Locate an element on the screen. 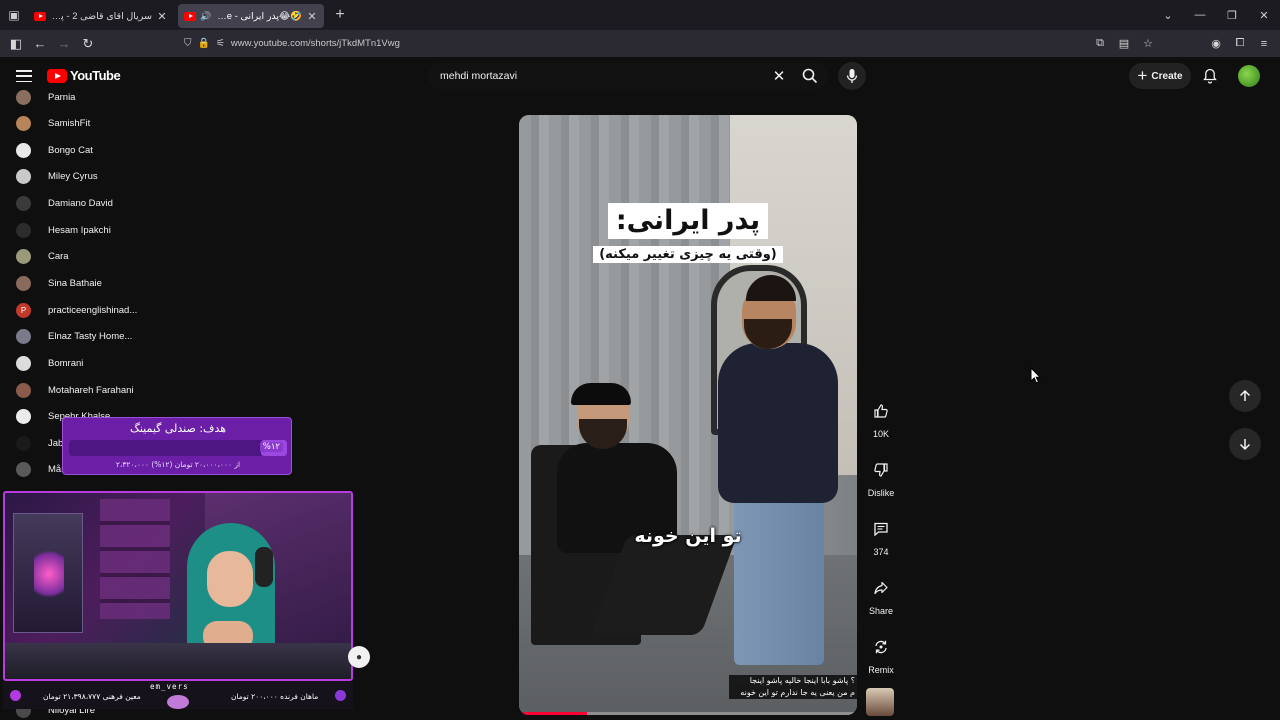 This screenshot has height=720, width=1280. window-controls: ⌄ — ❐ ✕ is located at coordinates (1216, 15).